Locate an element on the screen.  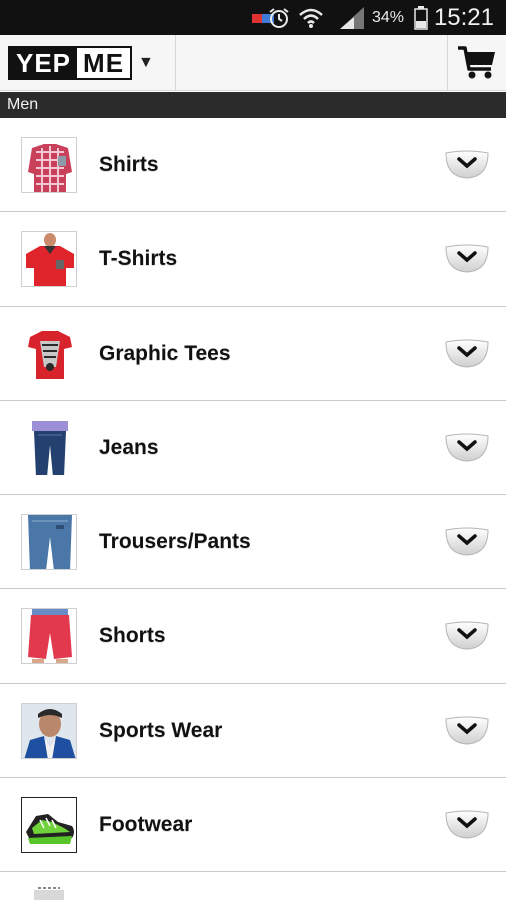
category-label: Trousers/Pants is located at coordinates (175, 542).